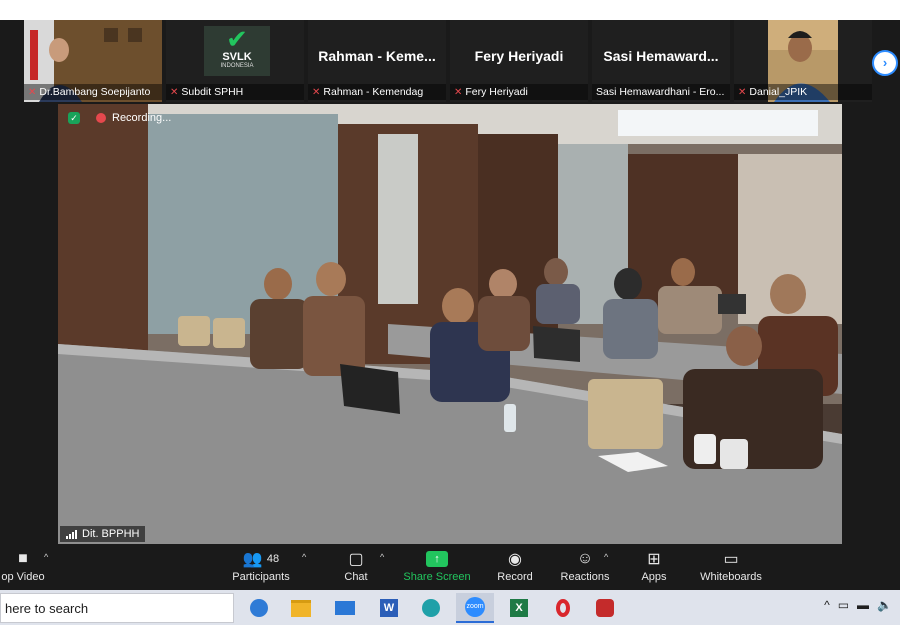  Describe the element at coordinates (301, 608) in the screenshot. I see `taskbar-file-explorer-icon` at that location.